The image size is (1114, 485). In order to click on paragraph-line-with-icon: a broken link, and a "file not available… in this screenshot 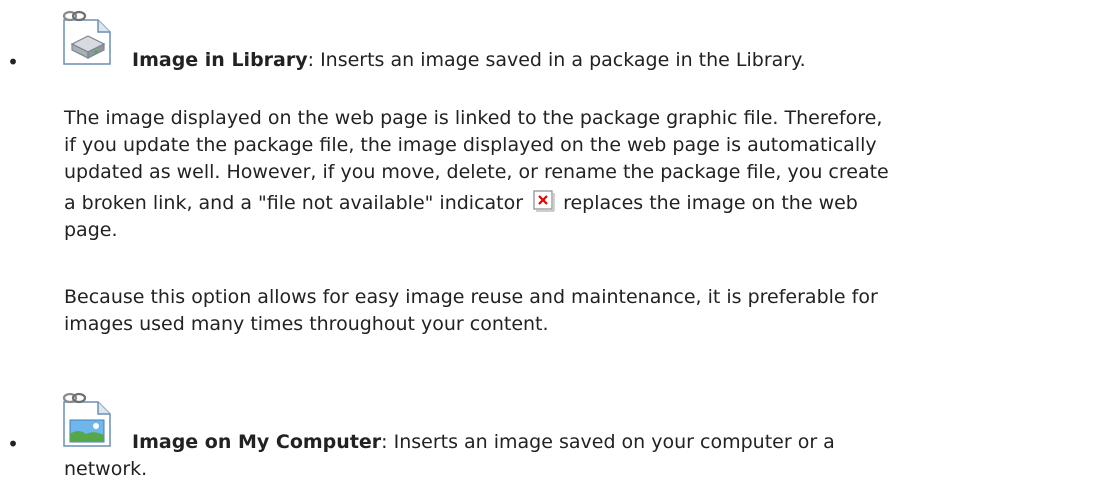, I will do `click(584, 203)`.